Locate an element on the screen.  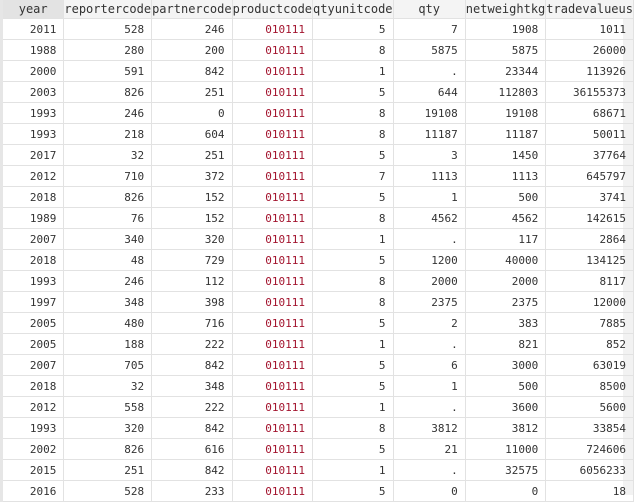
table-row: 2002 826 616 010111 5 21 11000 724606 is located at coordinates (317, 449).